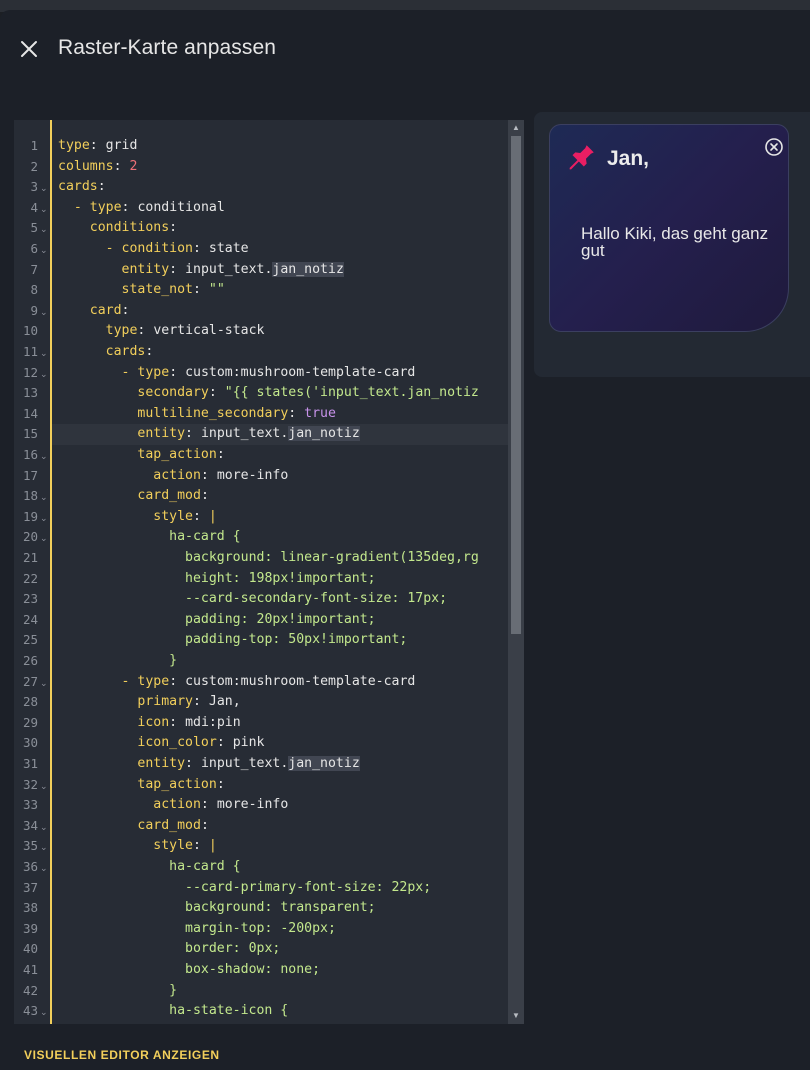 This screenshot has height=1070, width=810. Describe the element at coordinates (129, 228) in the screenshot. I see `yaml-key: conditions` at that location.